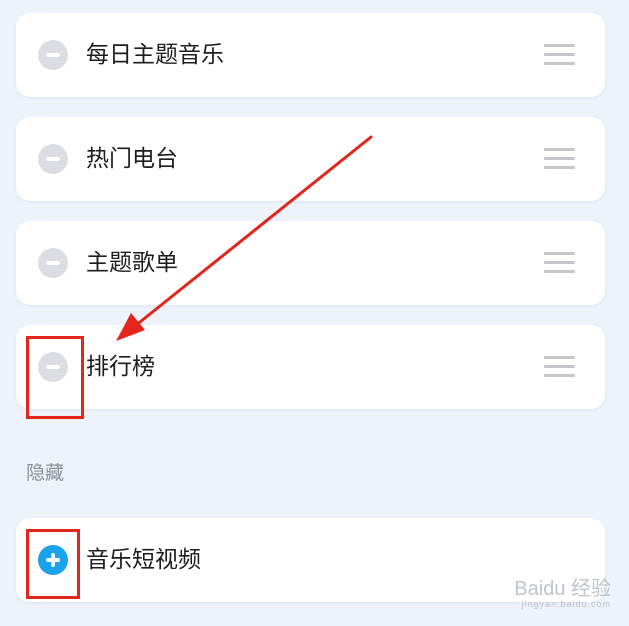  Describe the element at coordinates (562, 589) in the screenshot. I see `watermark-text: Baidu 经验` at that location.